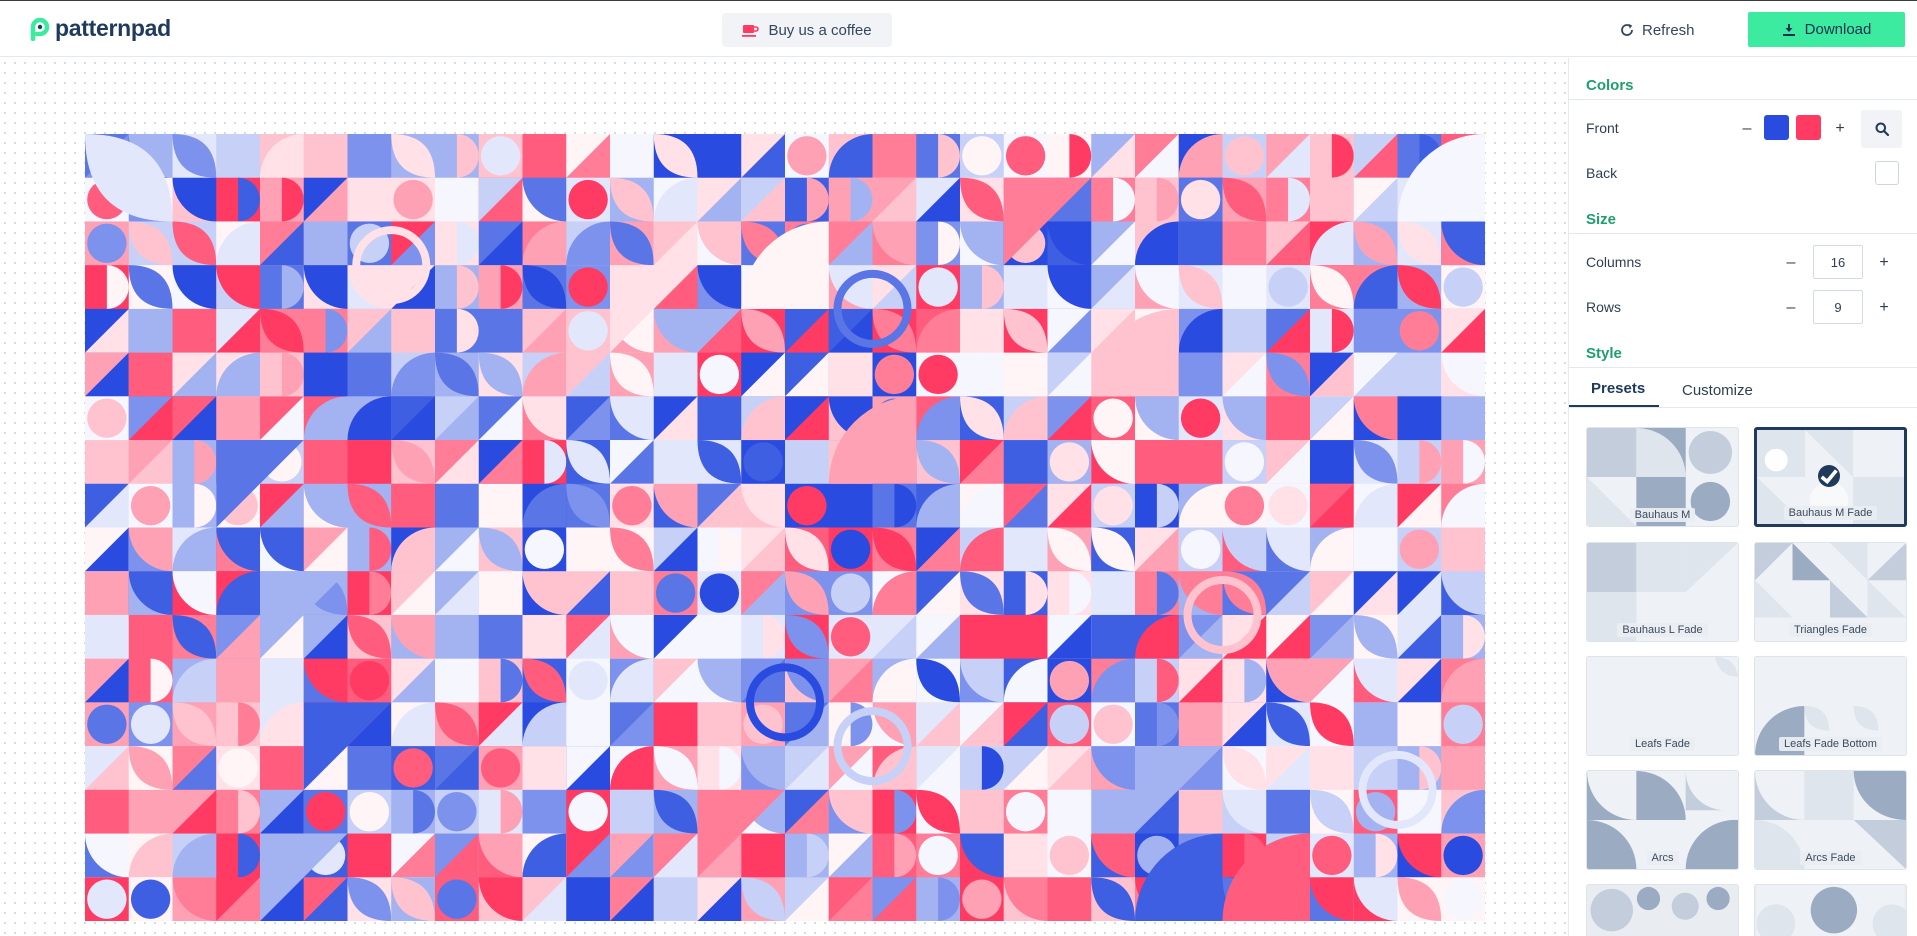 Image resolution: width=1917 pixels, height=936 pixels. I want to click on tab-presets: Presets, so click(1618, 388).